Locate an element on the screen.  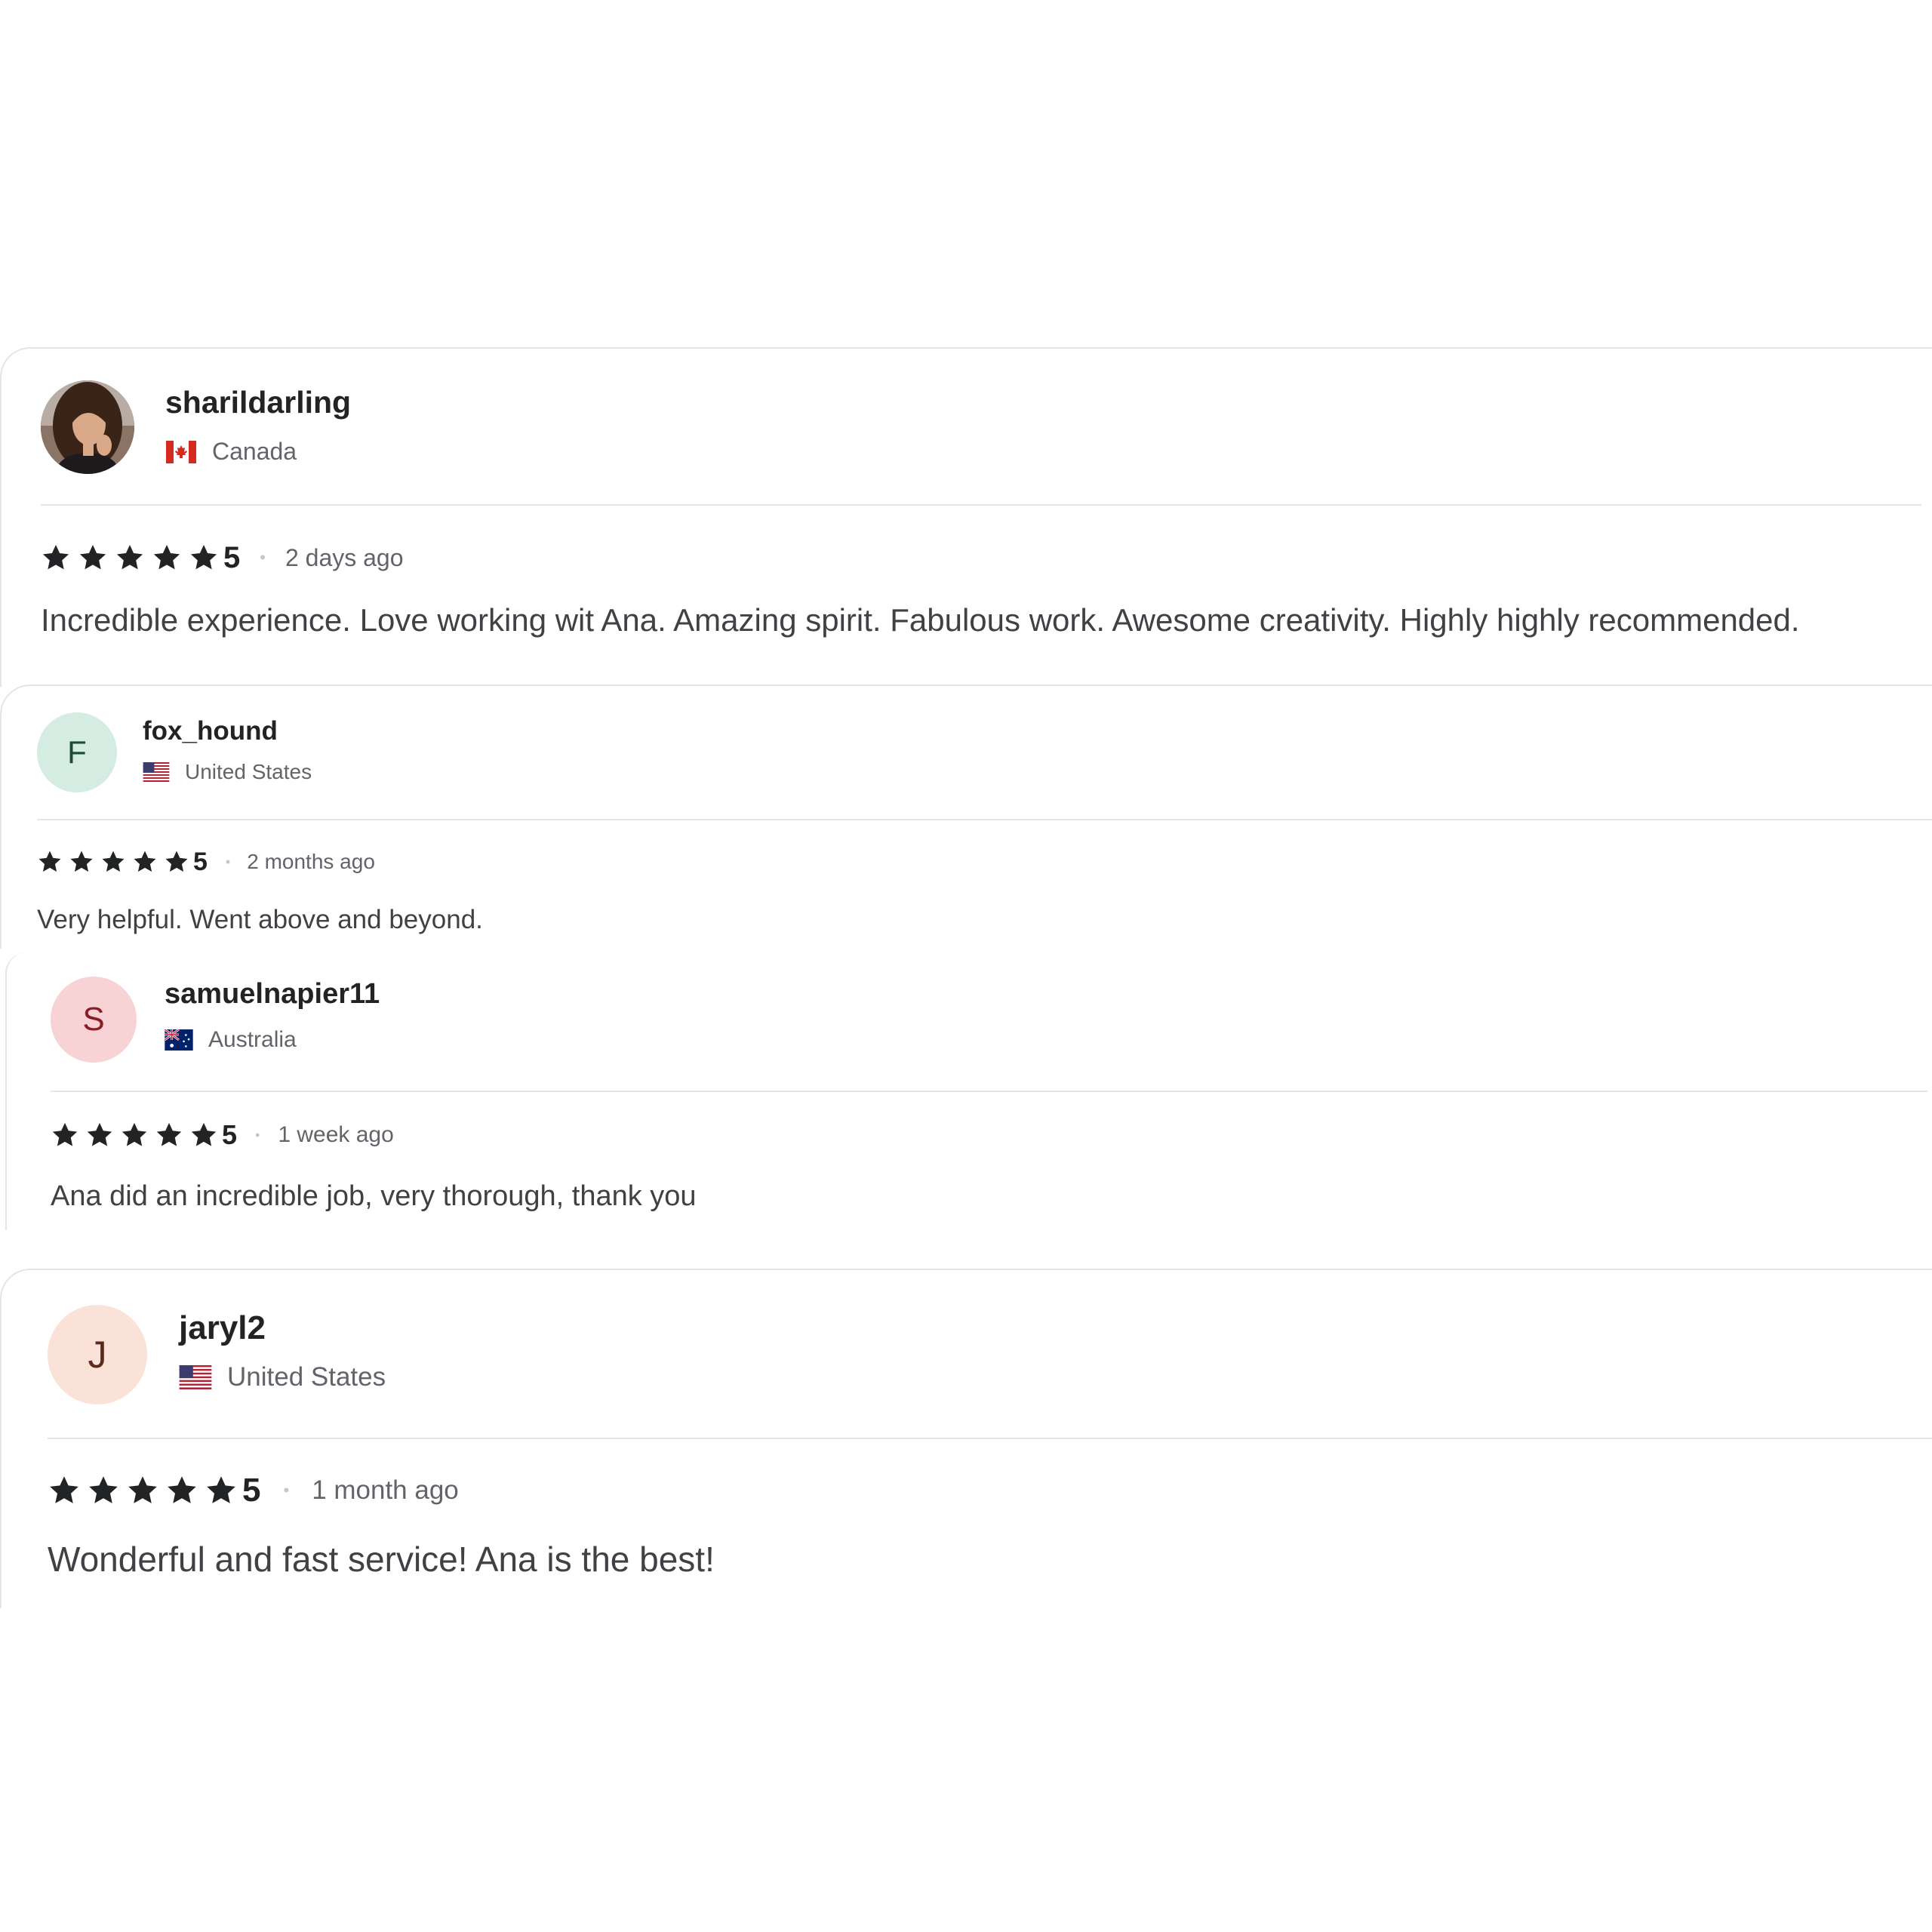
avatar-initial: S is located at coordinates (93, 1019).